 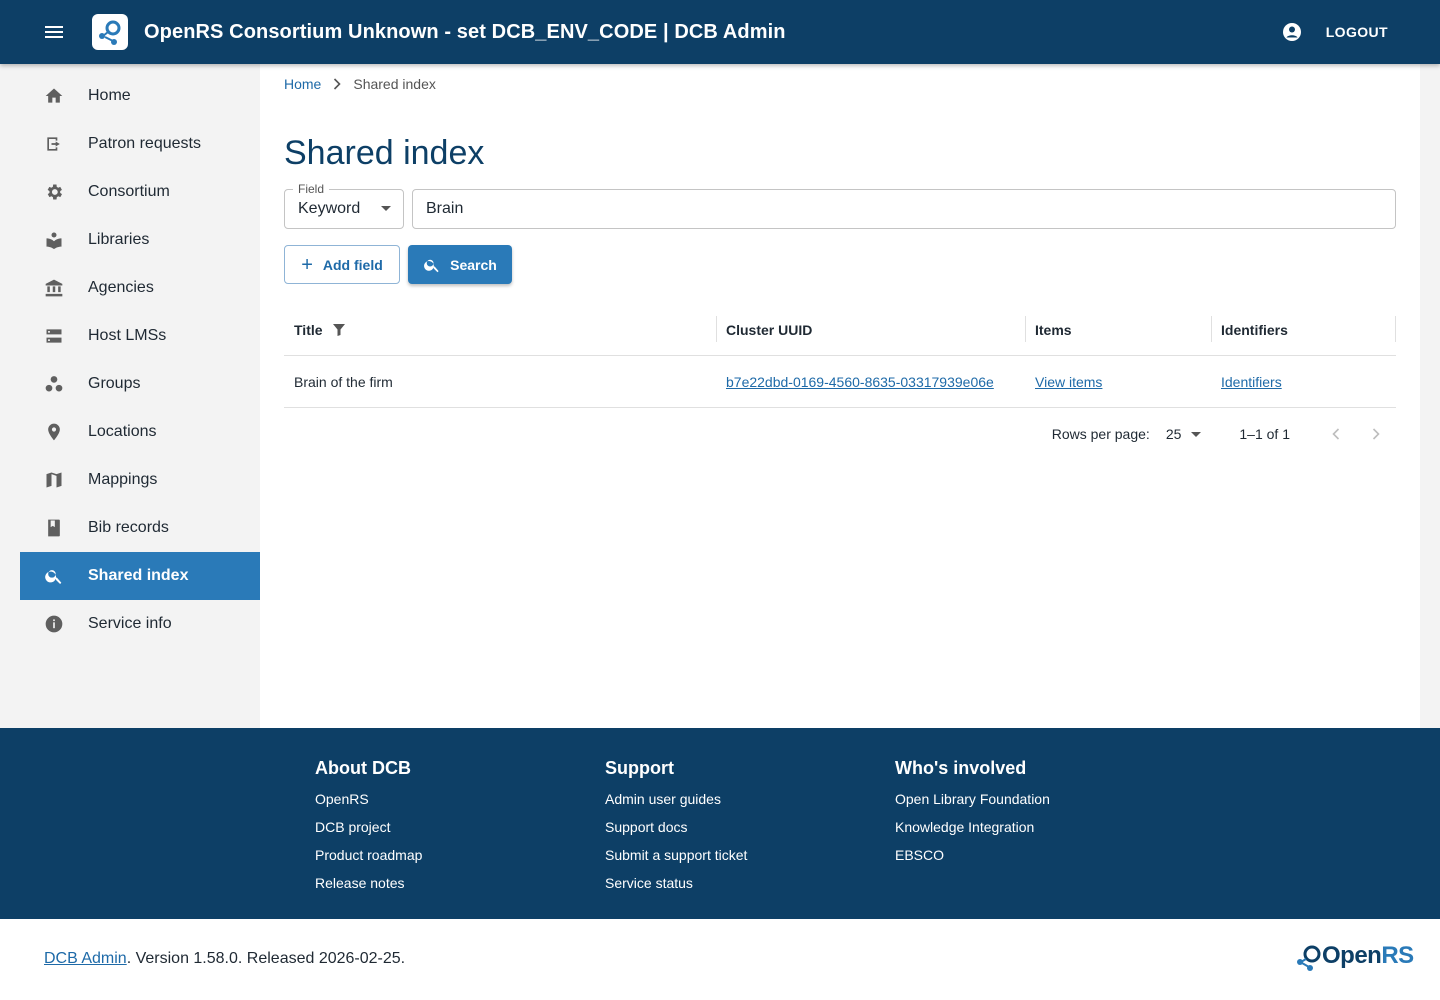 What do you see at coordinates (639, 768) in the screenshot?
I see `footer-heading: Support` at bounding box center [639, 768].